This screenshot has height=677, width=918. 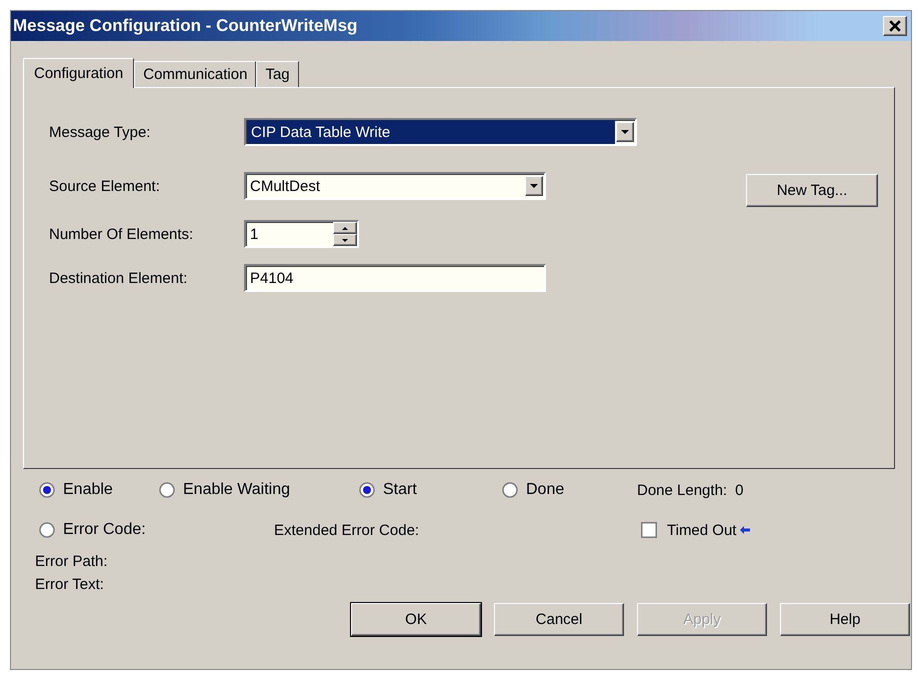 What do you see at coordinates (559, 619) in the screenshot?
I see `dialog-button: Cancel` at bounding box center [559, 619].